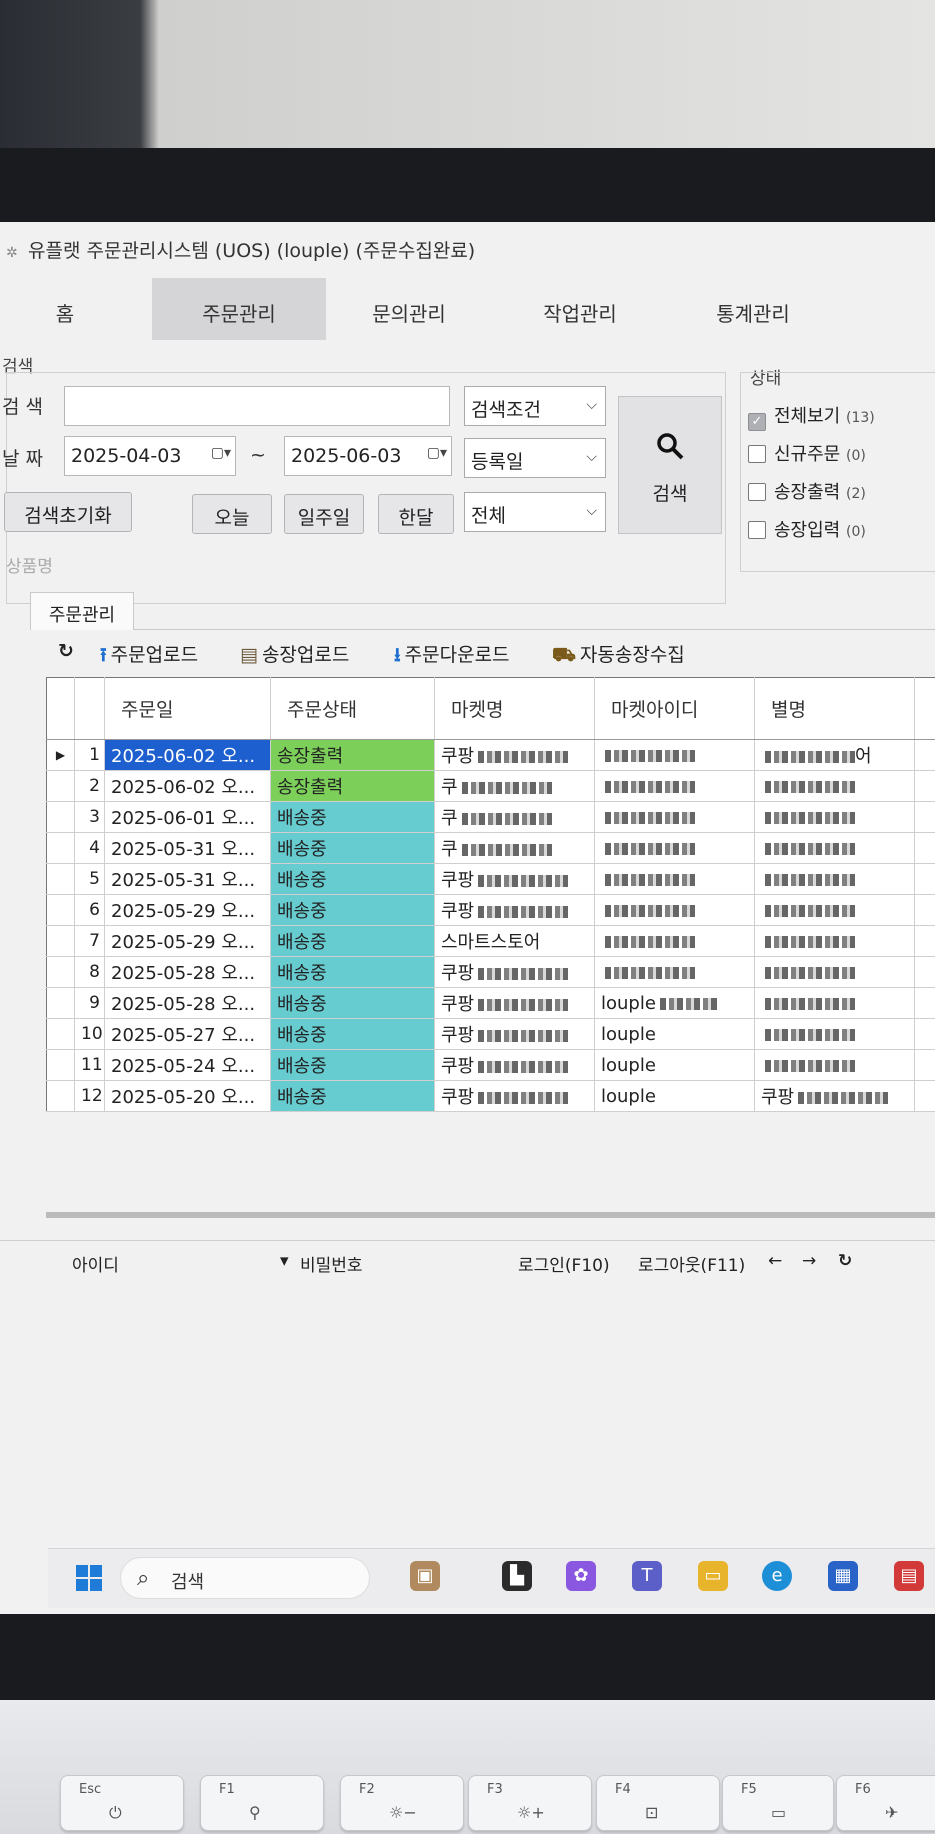  What do you see at coordinates (564, 1263) in the screenshot?
I see `login-button: 로그인(F10)` at bounding box center [564, 1263].